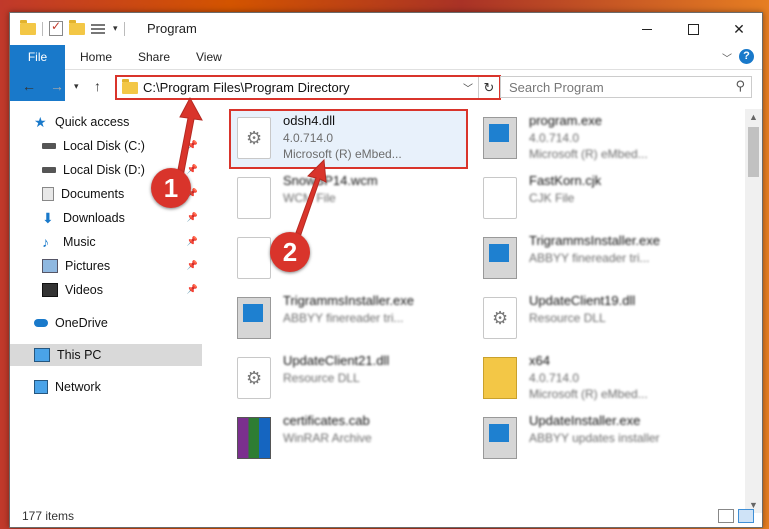  I want to click on arrow-to-dll-file, so click(310, 199).